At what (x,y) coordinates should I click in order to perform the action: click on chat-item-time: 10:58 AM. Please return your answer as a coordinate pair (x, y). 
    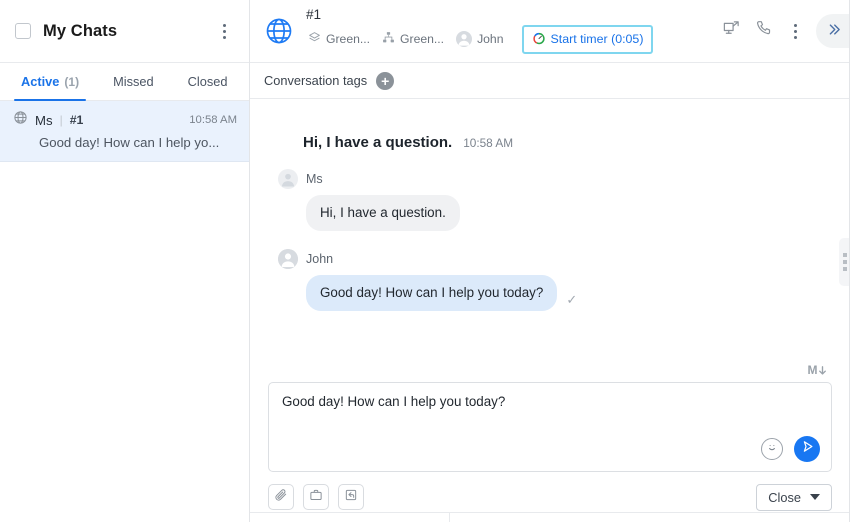
    Looking at the image, I should click on (213, 120).